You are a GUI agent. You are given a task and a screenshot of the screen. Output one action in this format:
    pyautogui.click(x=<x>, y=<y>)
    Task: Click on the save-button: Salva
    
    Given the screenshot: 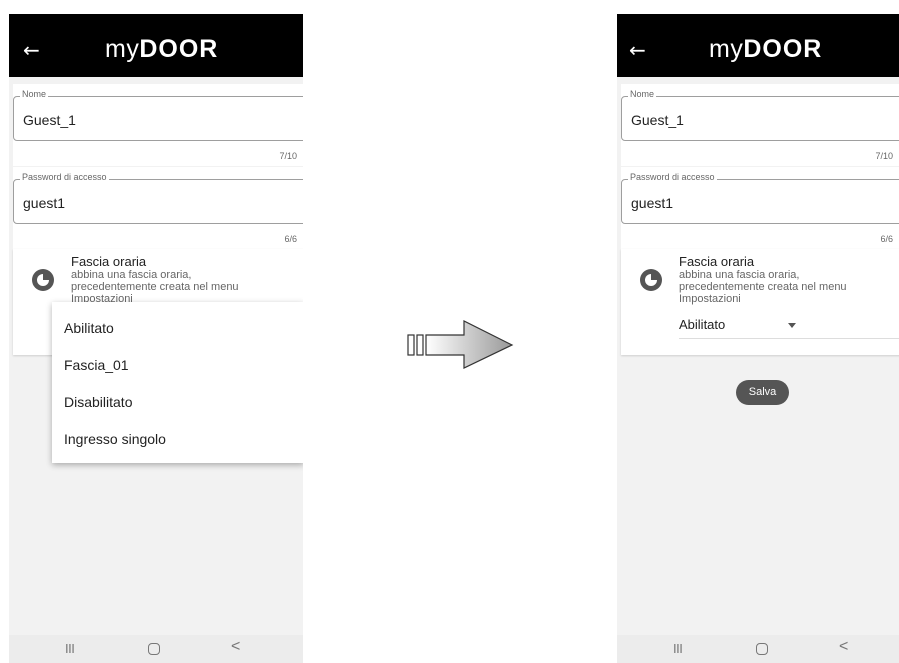 What is the action you would take?
    pyautogui.click(x=762, y=392)
    